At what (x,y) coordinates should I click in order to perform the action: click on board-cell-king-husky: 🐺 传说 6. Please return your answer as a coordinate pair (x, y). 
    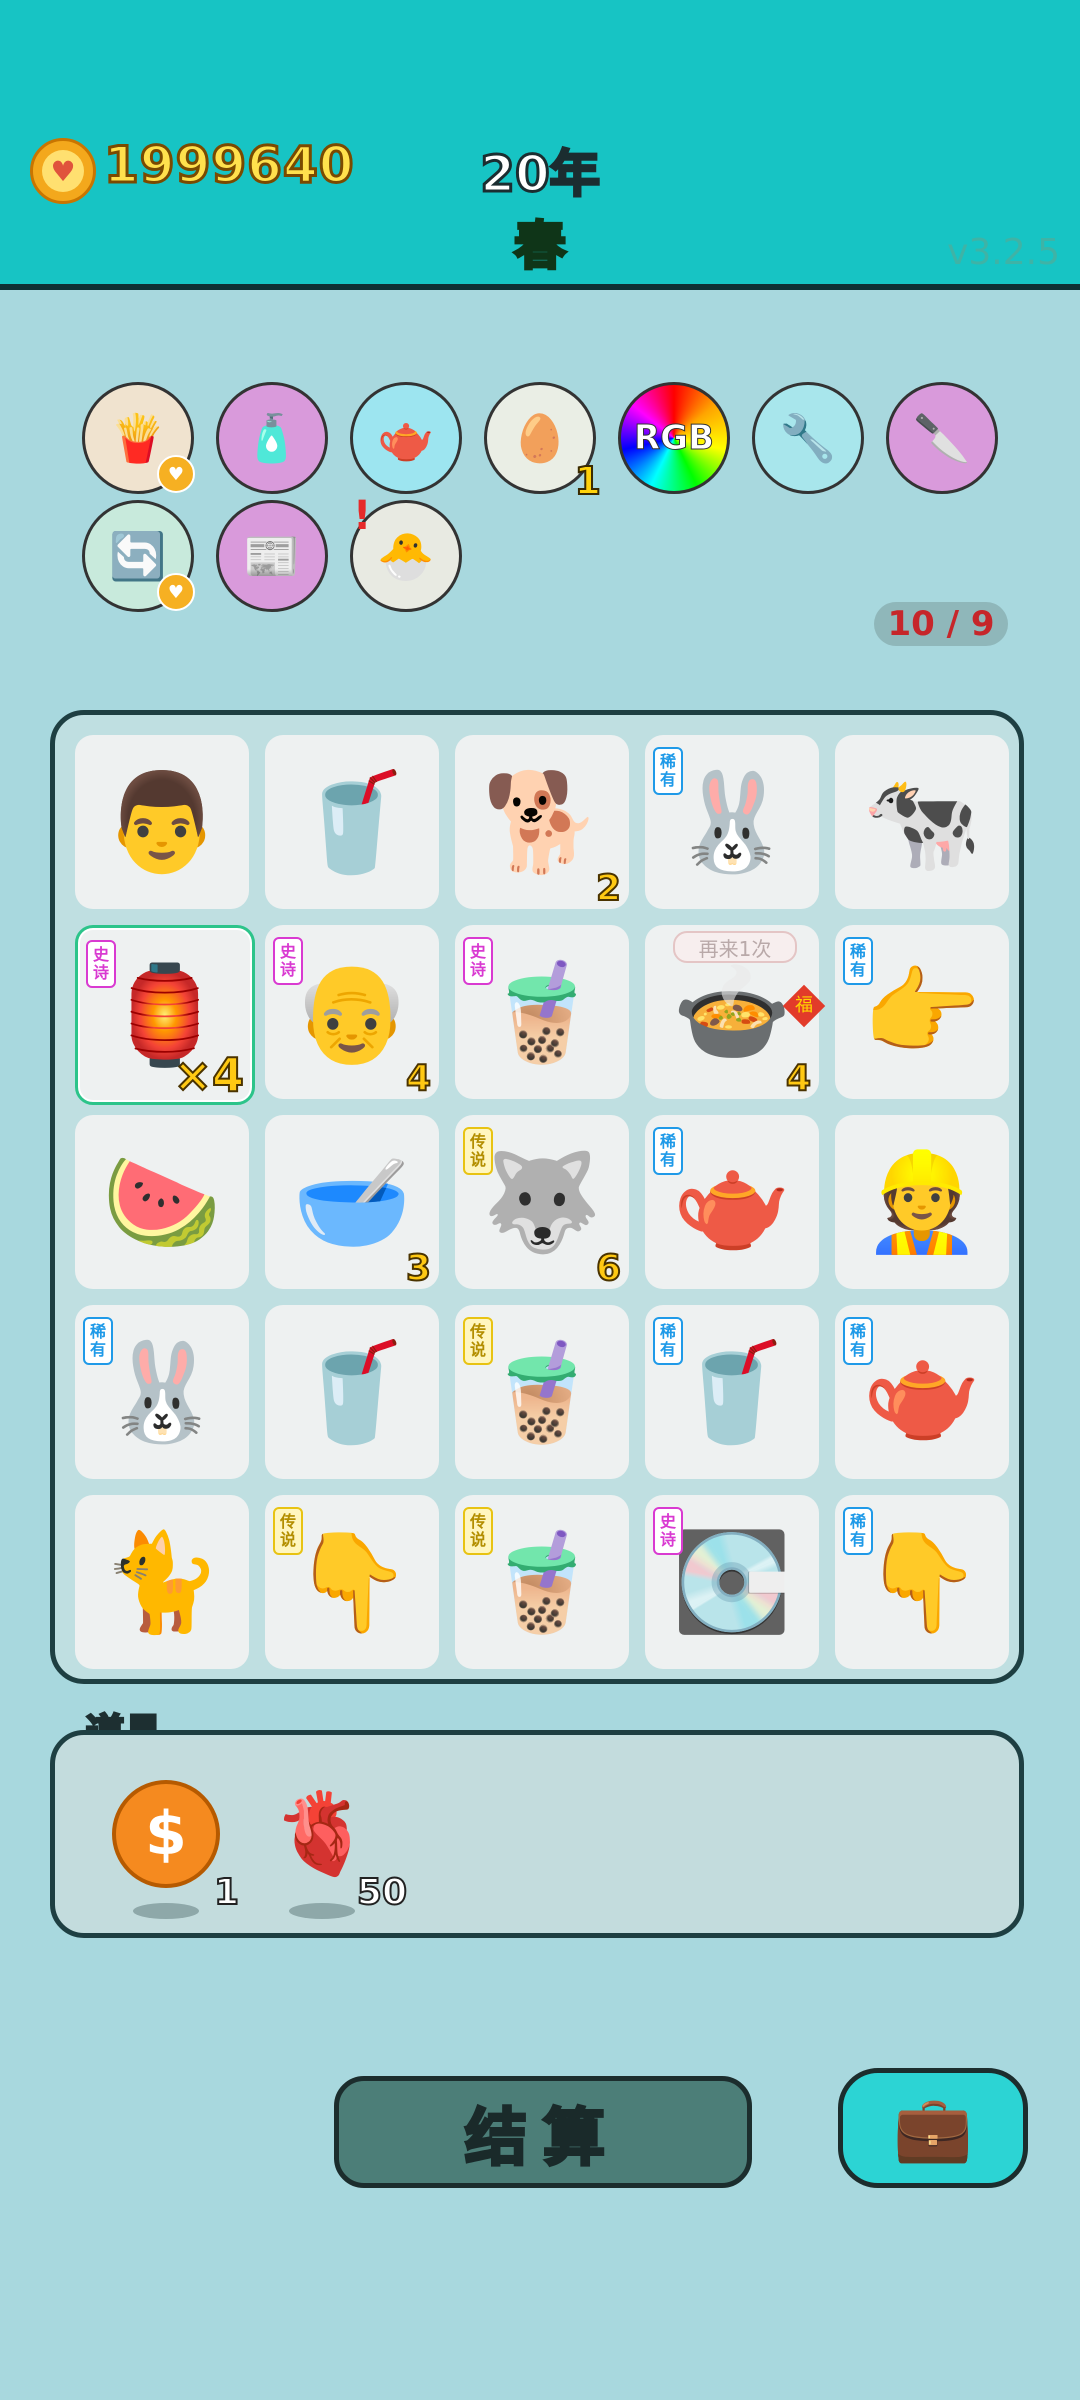
    Looking at the image, I should click on (542, 1202).